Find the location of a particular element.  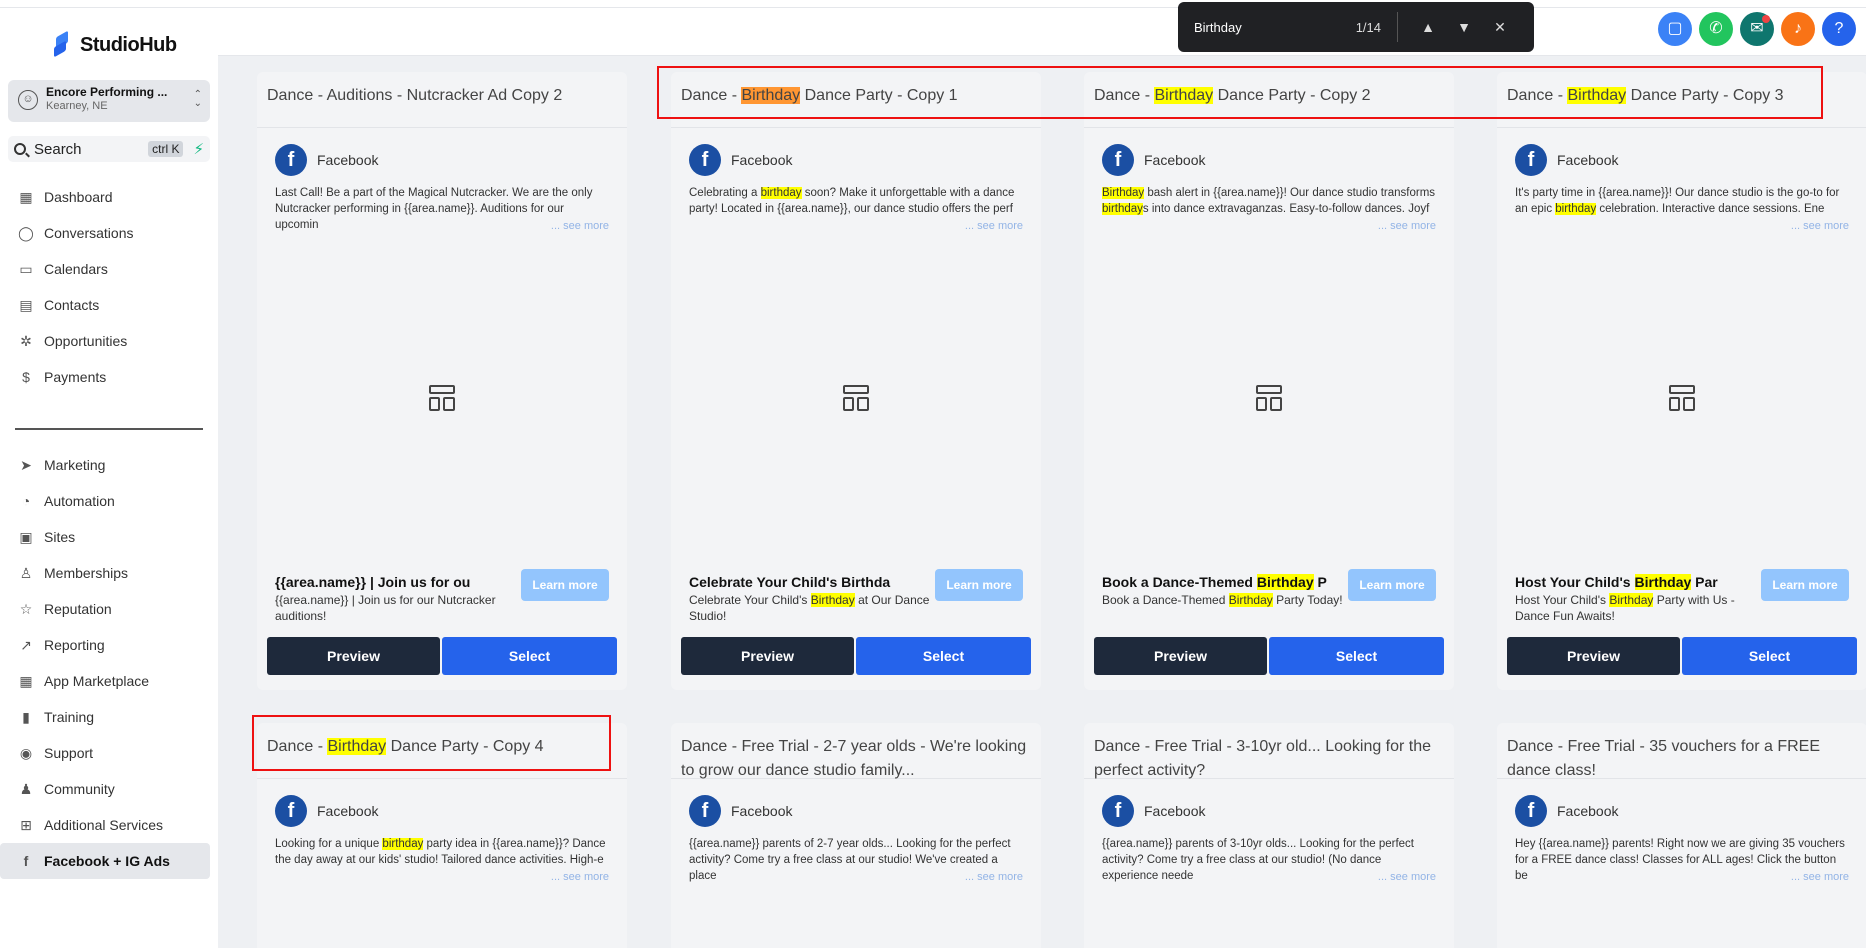

text-segment: Dance - is located at coordinates (711, 95).